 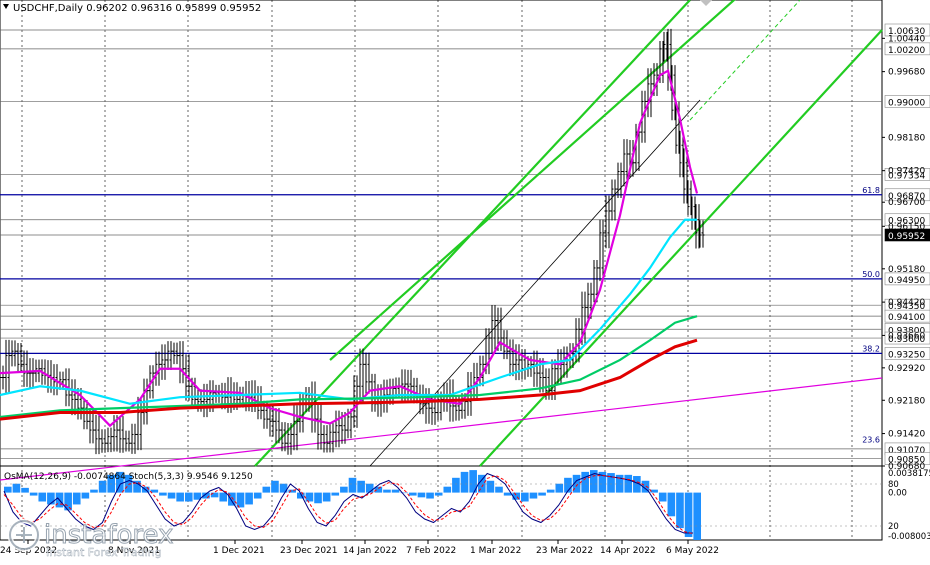 I want to click on indicator-tick-label: 20, so click(x=893, y=527).